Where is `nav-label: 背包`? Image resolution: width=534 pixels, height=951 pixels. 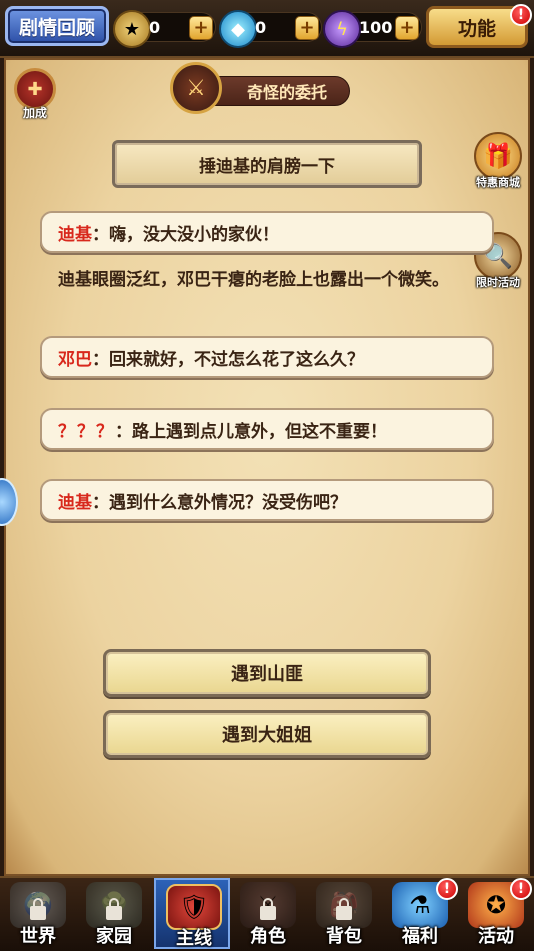 nav-label: 背包 is located at coordinates (344, 936).